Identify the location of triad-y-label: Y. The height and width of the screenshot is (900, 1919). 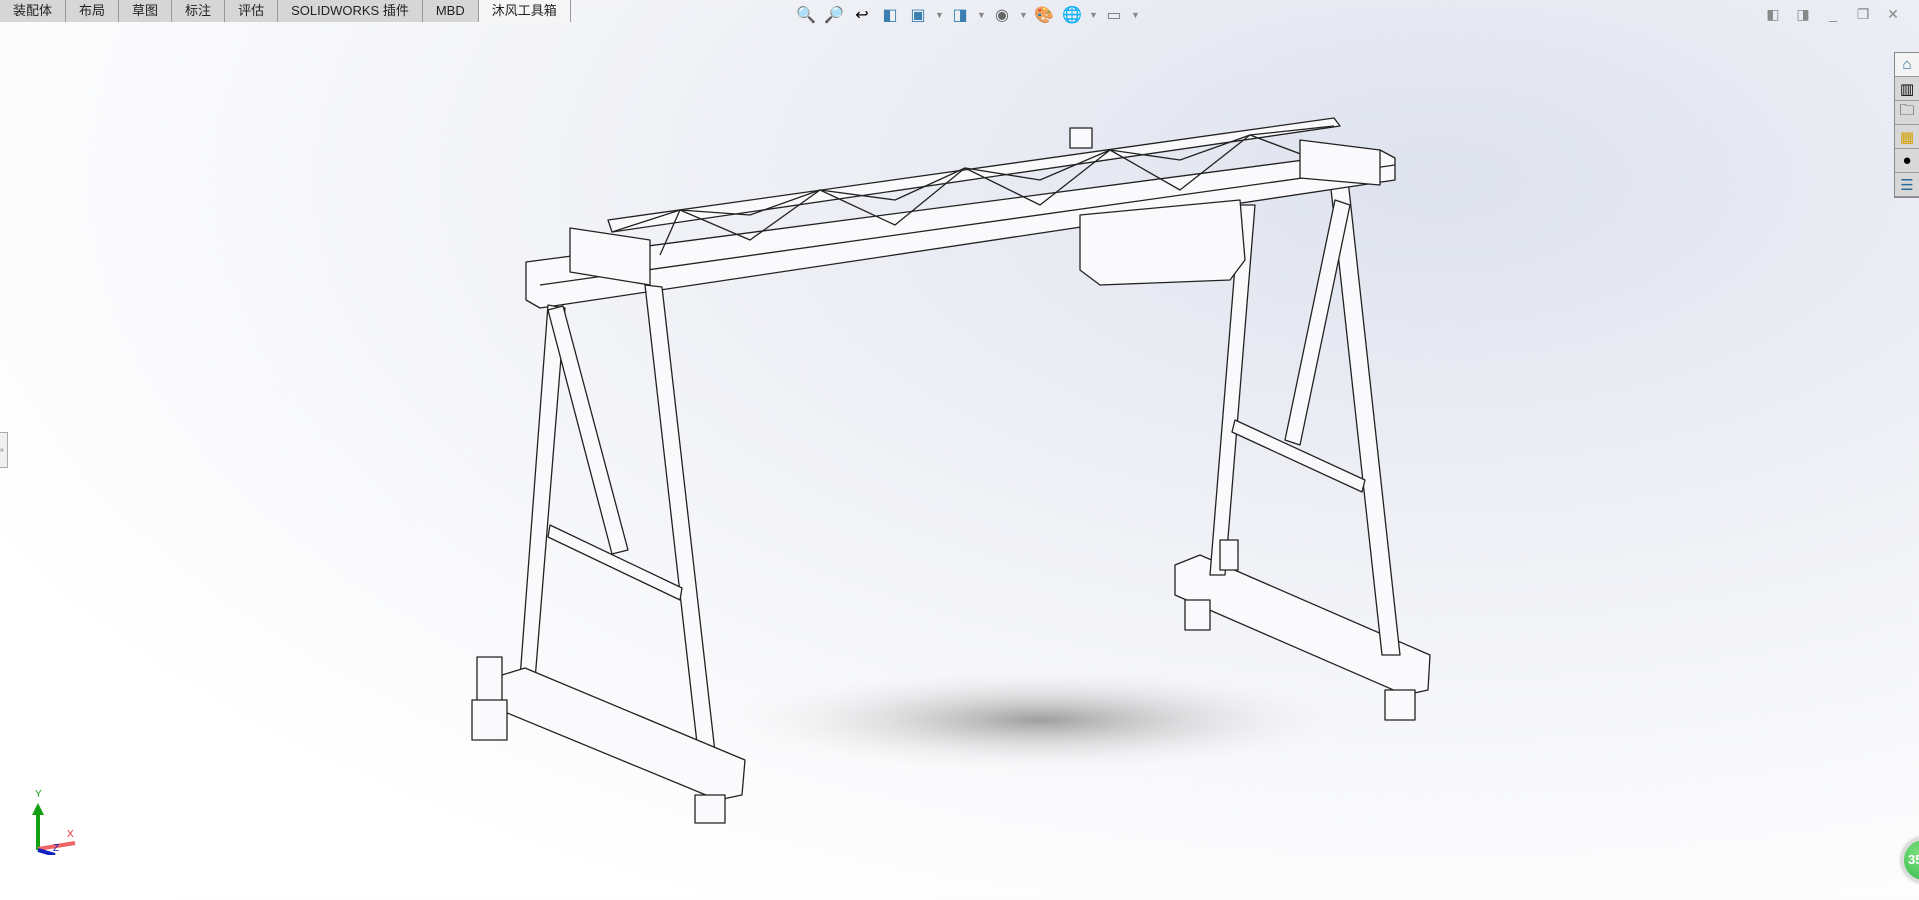
(38, 794).